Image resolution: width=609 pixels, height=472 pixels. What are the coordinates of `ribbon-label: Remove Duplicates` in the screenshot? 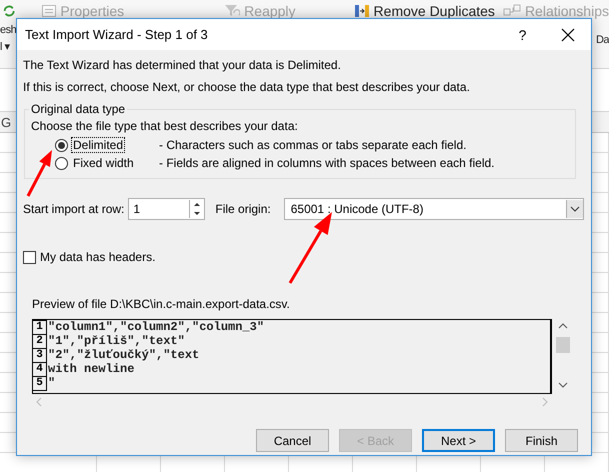 It's located at (434, 11).